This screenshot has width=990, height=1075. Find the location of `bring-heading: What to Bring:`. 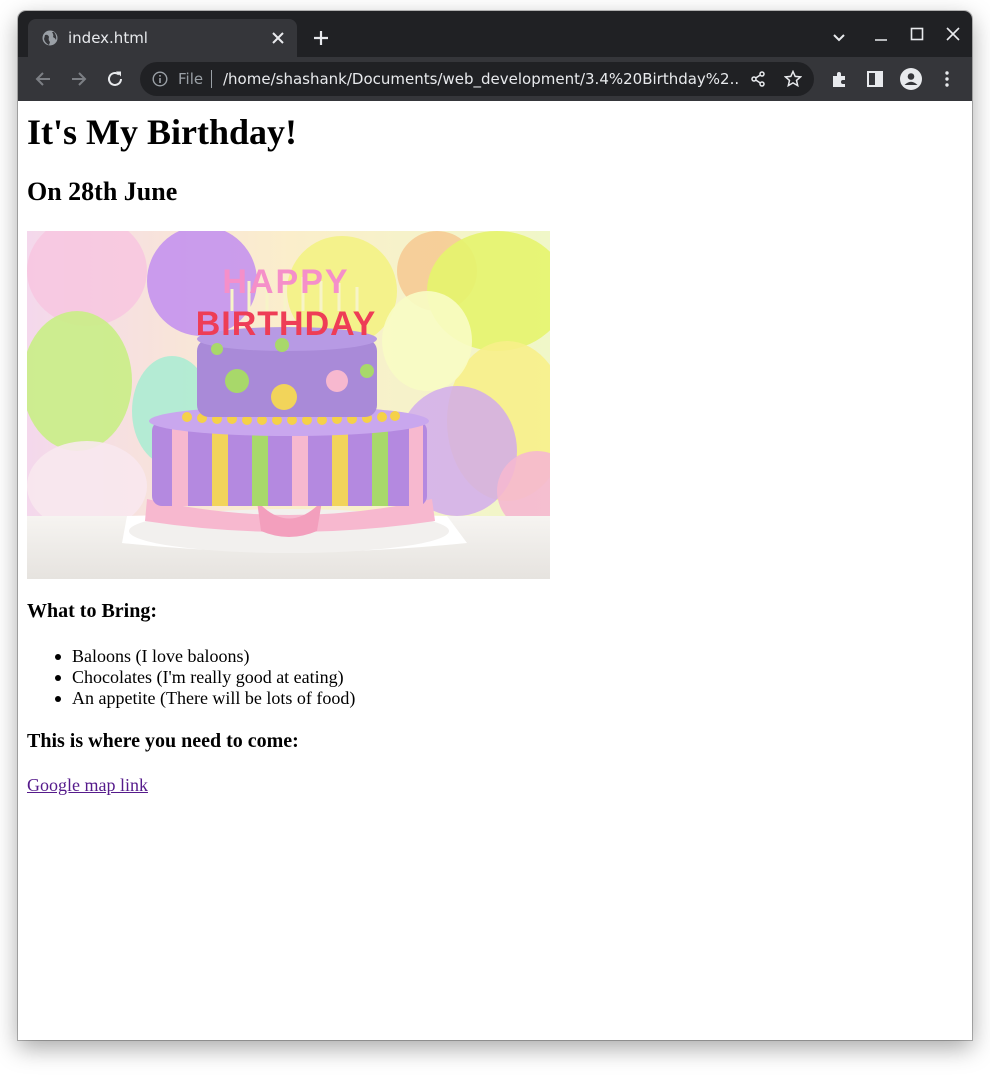

bring-heading: What to Bring: is located at coordinates (92, 611).